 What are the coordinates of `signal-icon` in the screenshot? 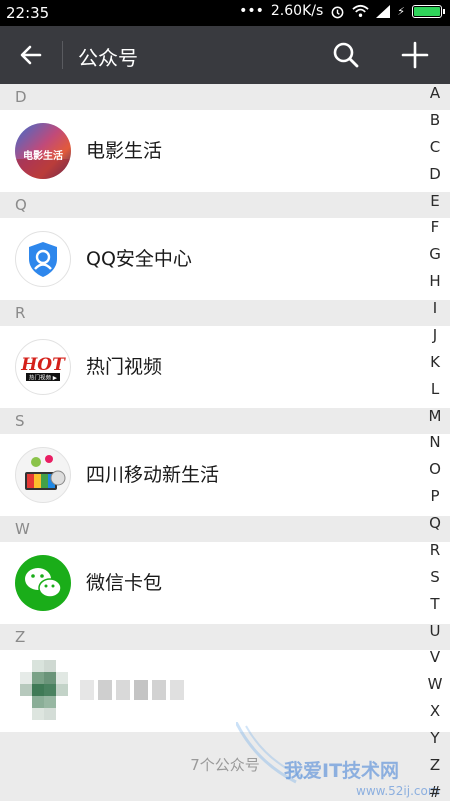 It's located at (383, 11).